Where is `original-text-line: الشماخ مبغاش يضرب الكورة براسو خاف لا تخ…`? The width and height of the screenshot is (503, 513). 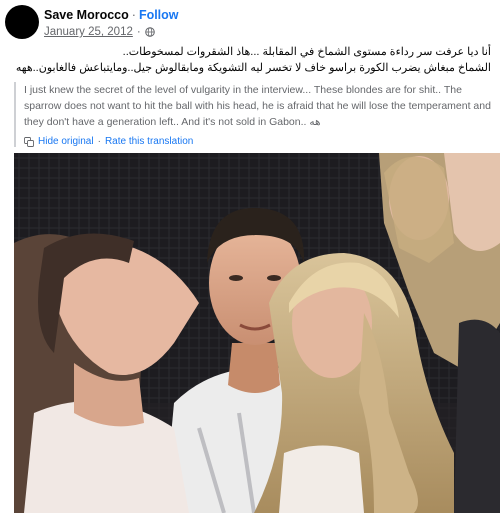
original-text-line: الشماخ مبغاش يضرب الكورة براسو خاف لا تخ… is located at coordinates (253, 68).